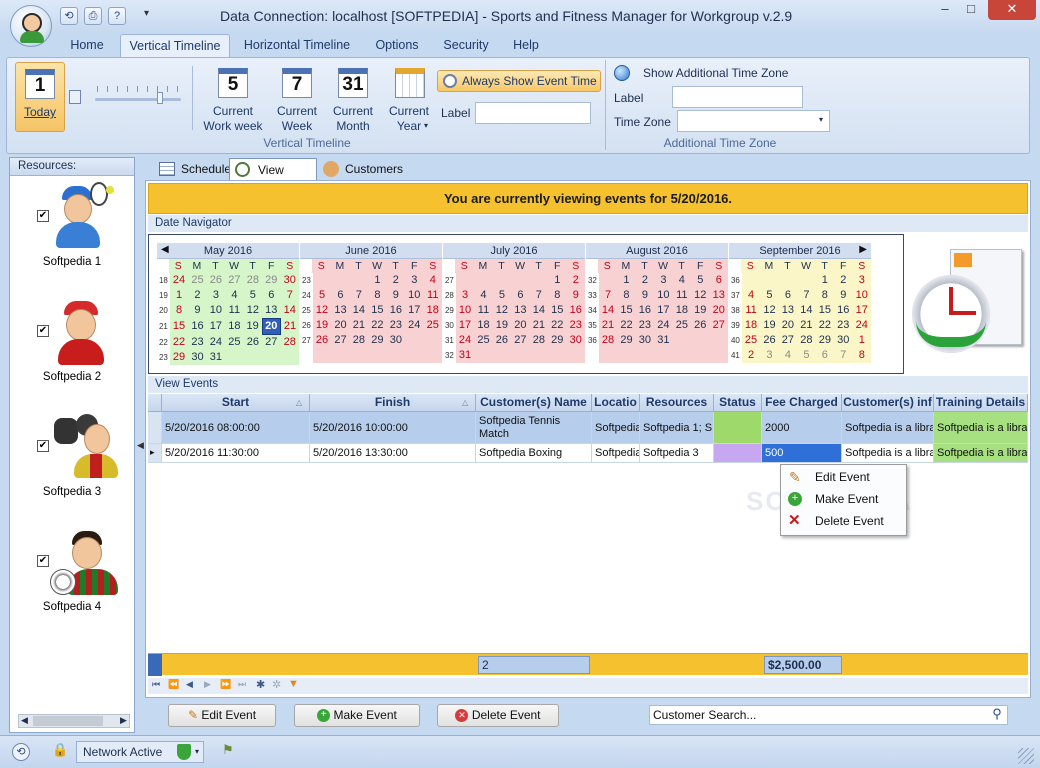 This screenshot has width=1040, height=768. I want to click on resource-2-checkbox: ✔, so click(43, 331).